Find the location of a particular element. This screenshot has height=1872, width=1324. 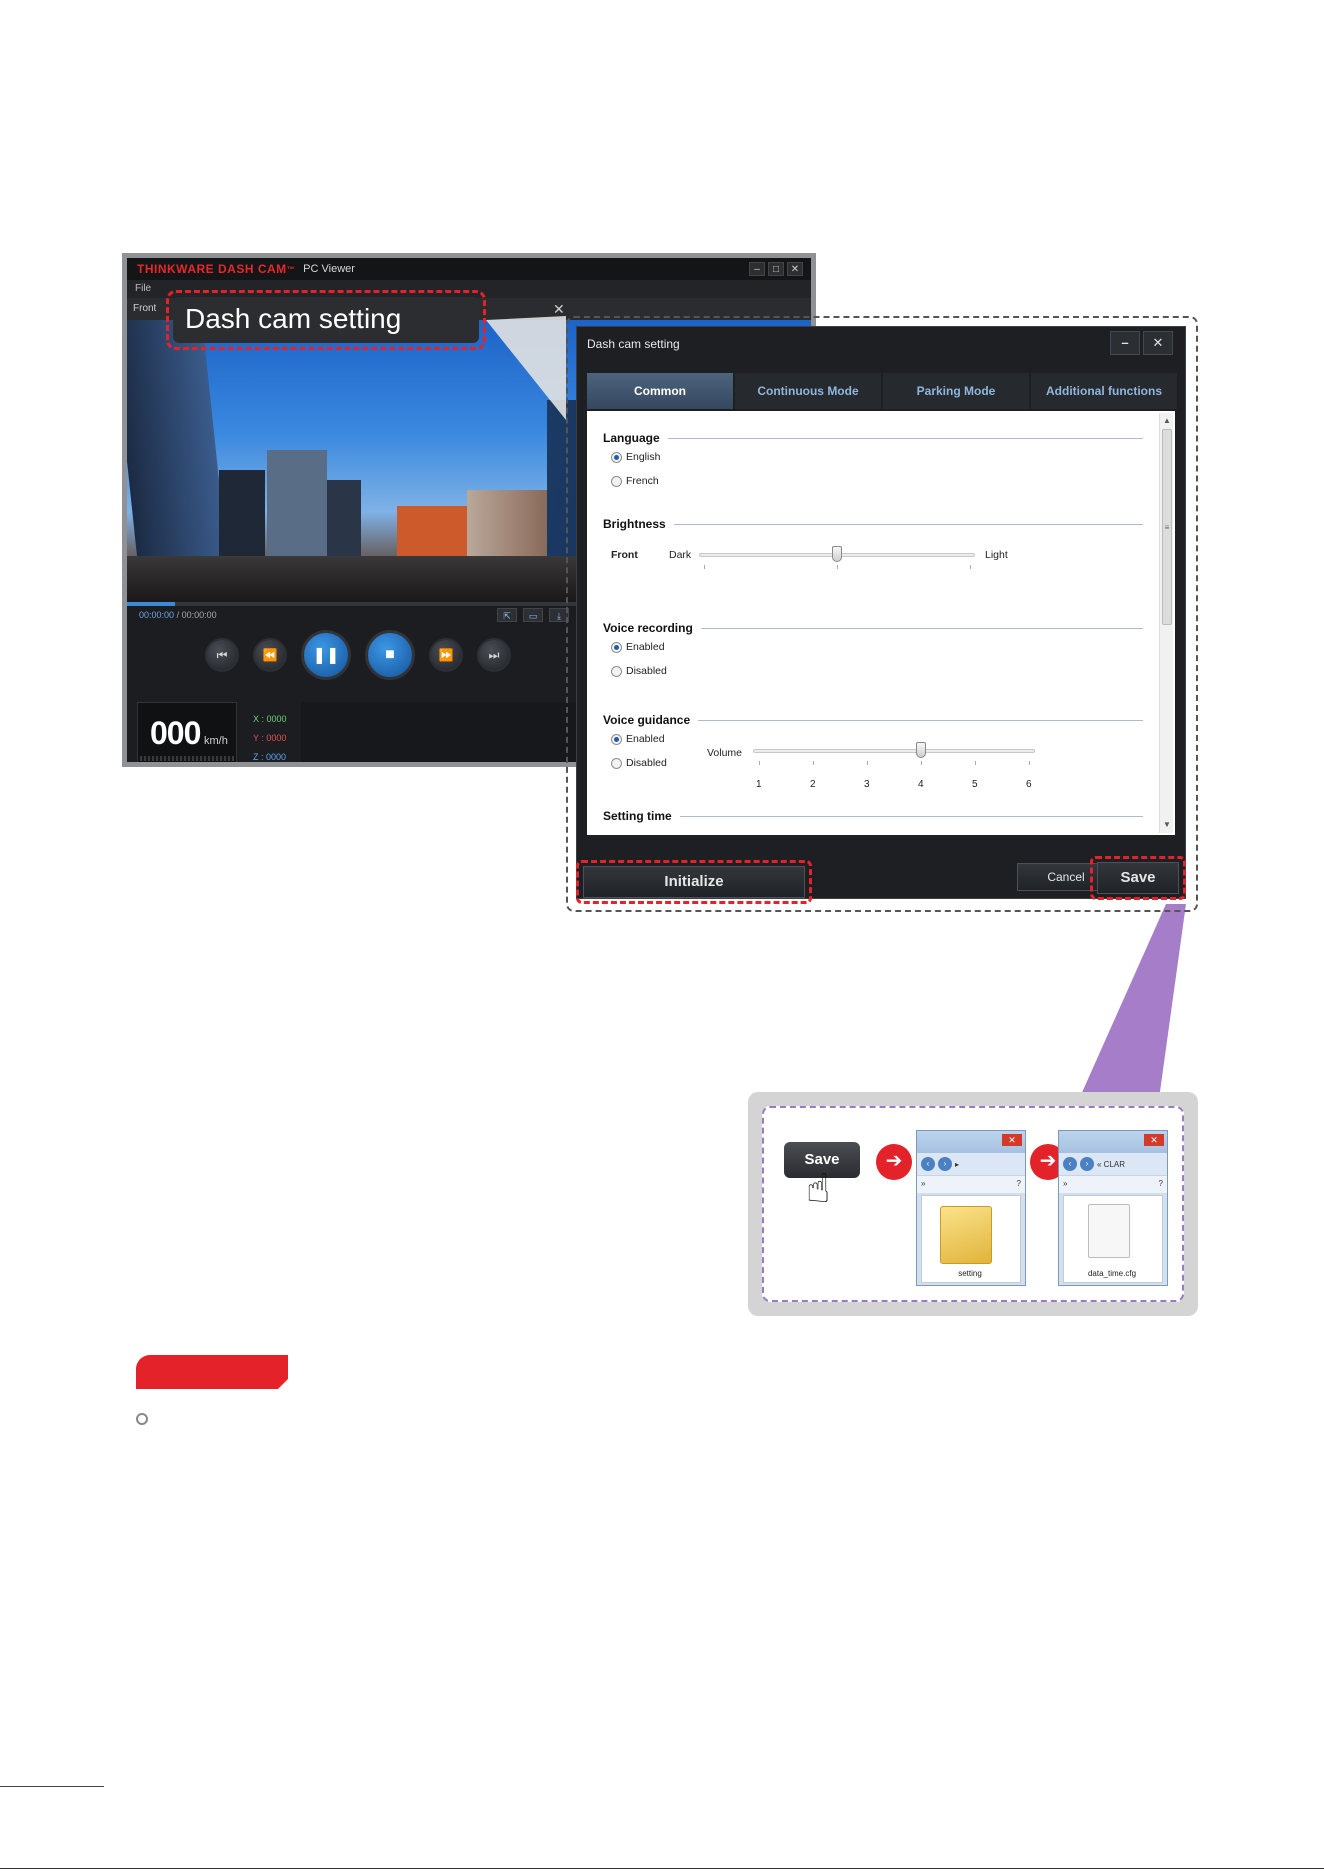

volume-scale-label: 4 is located at coordinates (921, 784).